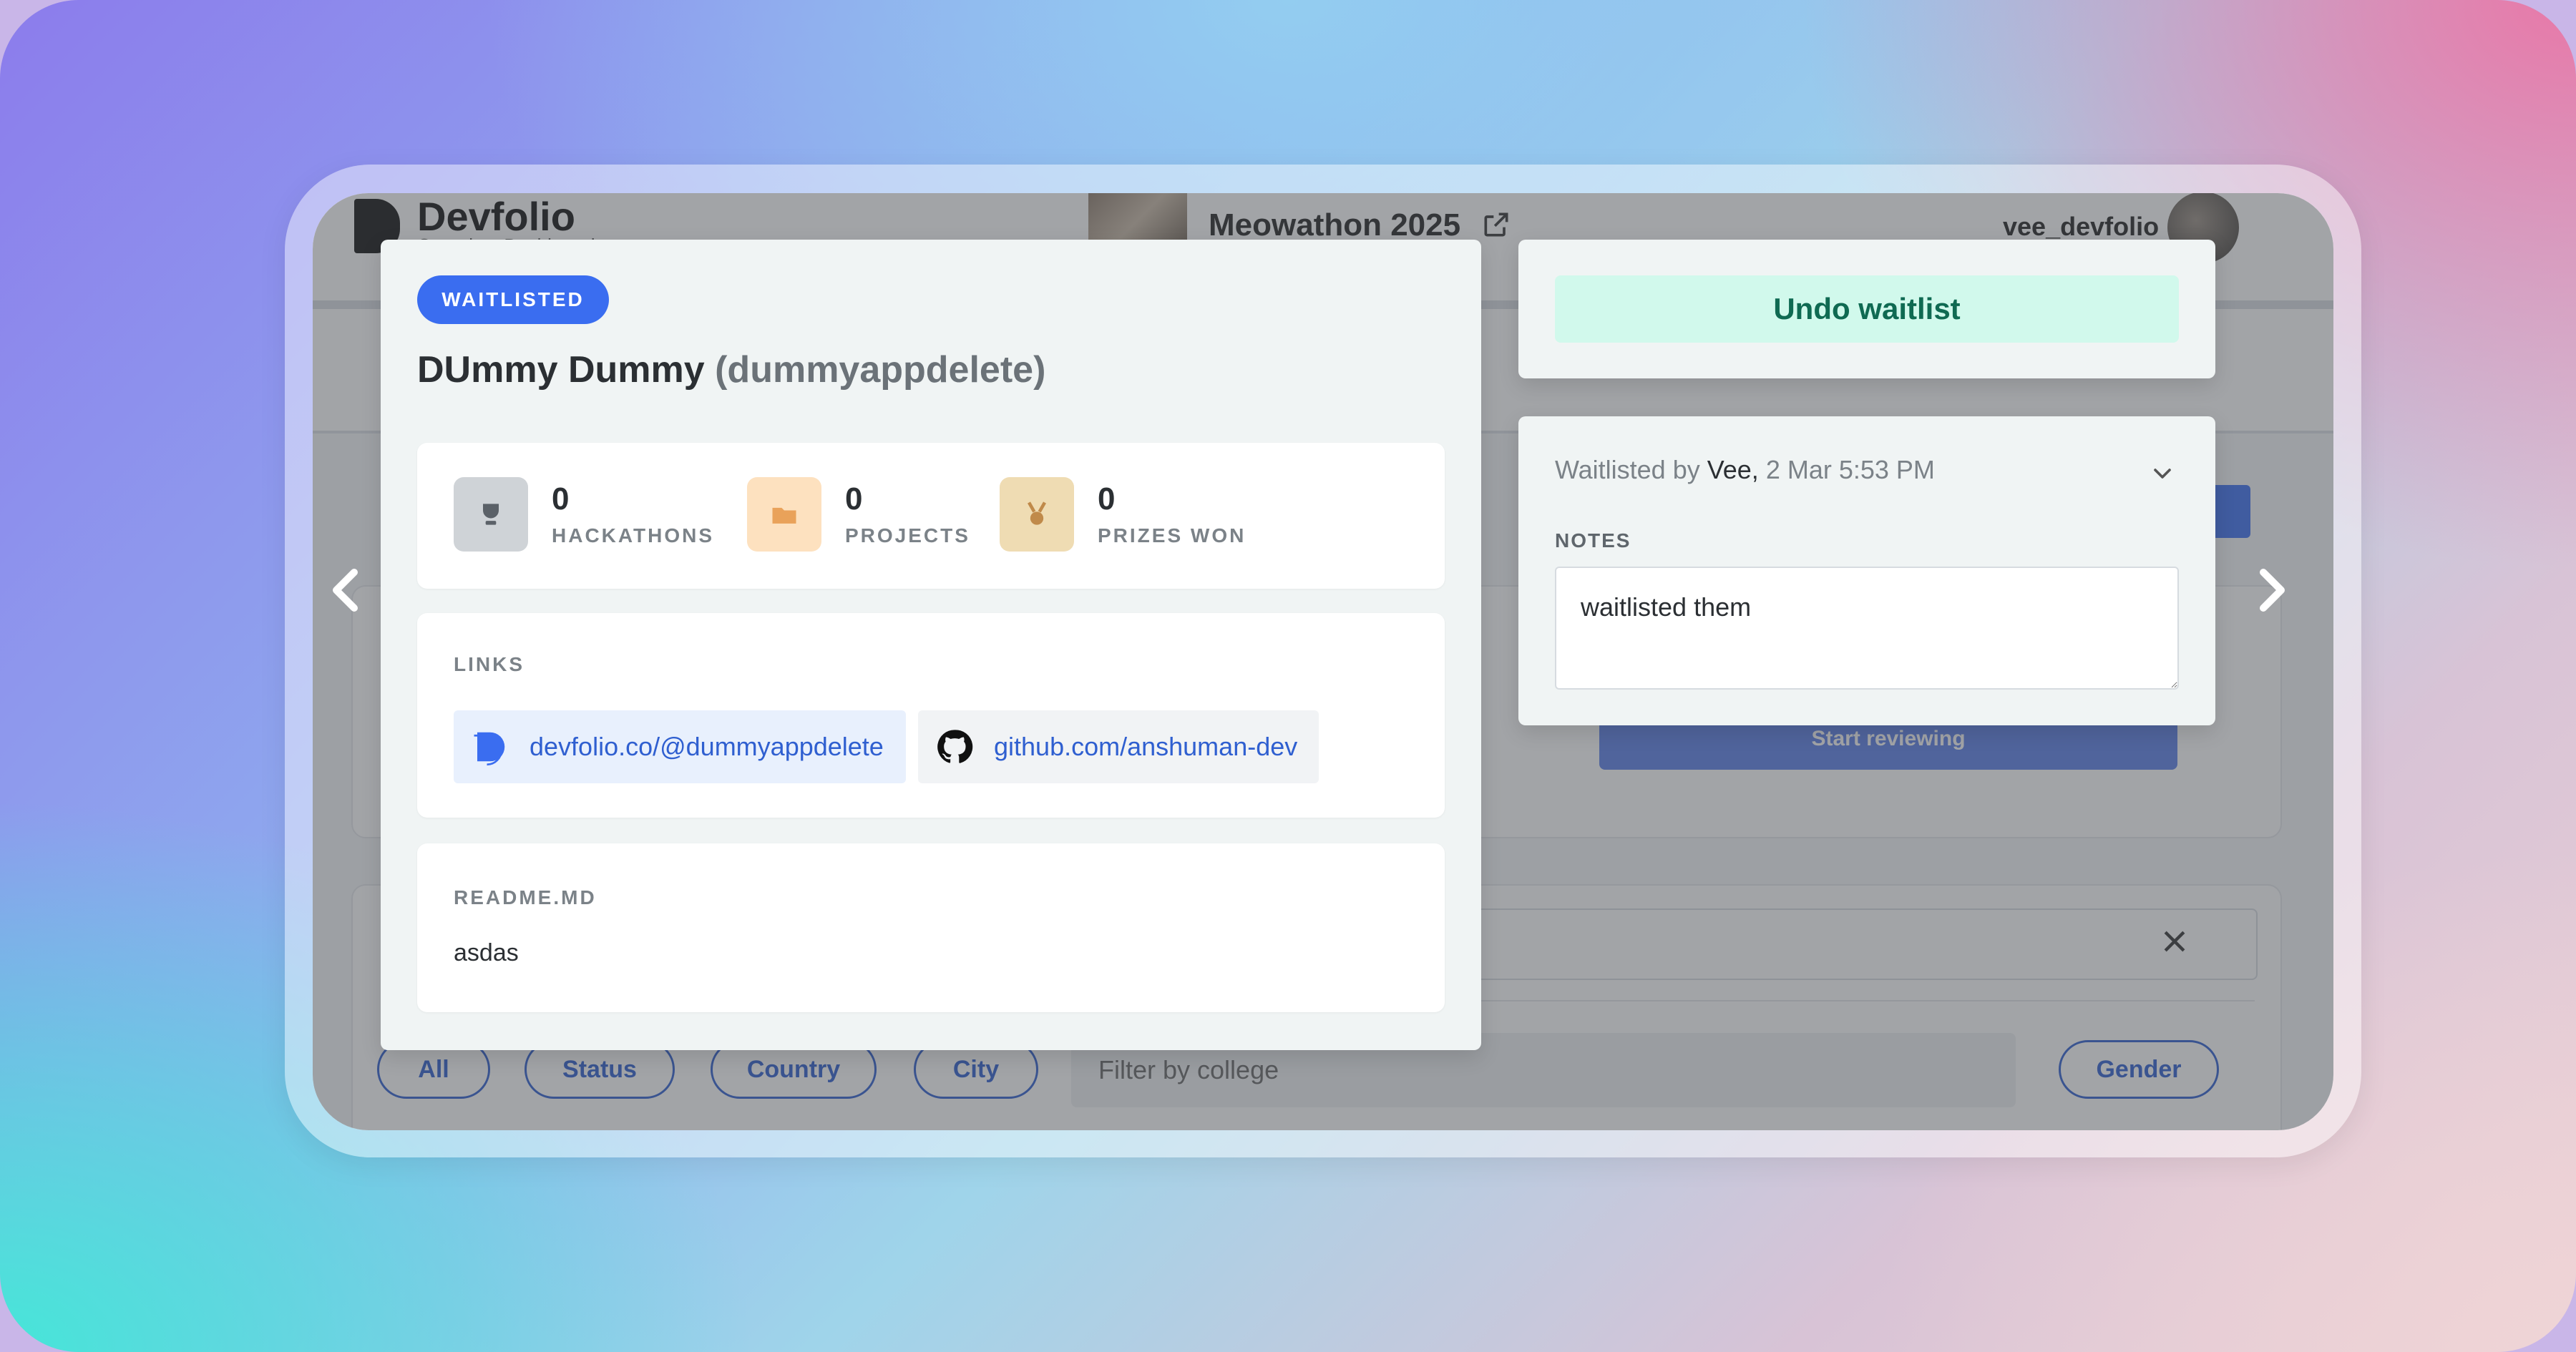 This screenshot has height=1352, width=2576. What do you see at coordinates (1847, 470) in the screenshot?
I see `review-timestamp: 2 Mar 5:53 PM` at bounding box center [1847, 470].